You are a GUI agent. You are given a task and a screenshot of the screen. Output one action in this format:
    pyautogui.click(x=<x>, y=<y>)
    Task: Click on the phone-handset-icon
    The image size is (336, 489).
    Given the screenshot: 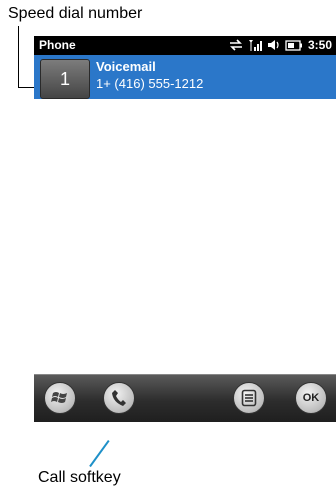 What is the action you would take?
    pyautogui.click(x=119, y=398)
    